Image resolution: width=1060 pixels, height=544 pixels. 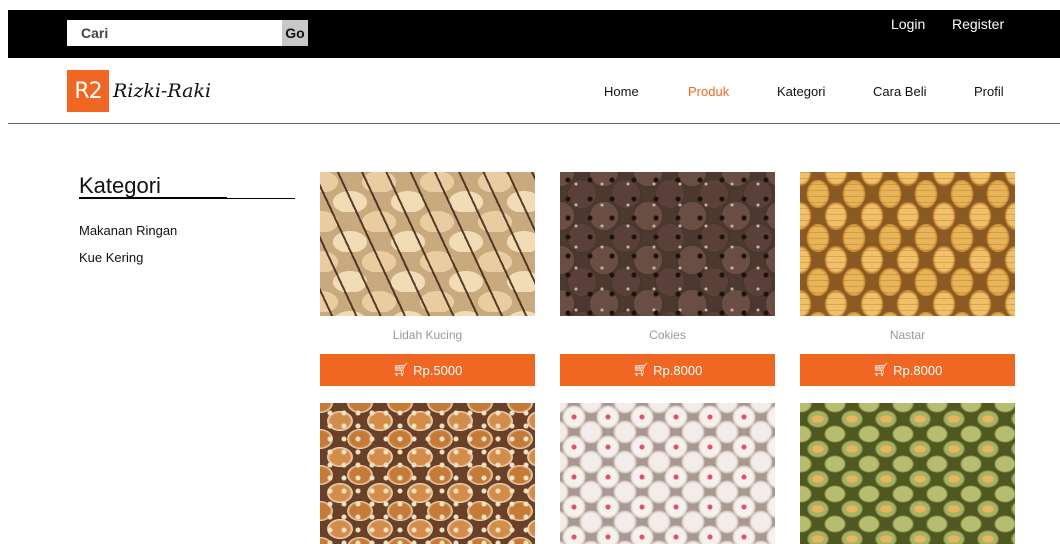 I want to click on search-form: Go, so click(x=187, y=33).